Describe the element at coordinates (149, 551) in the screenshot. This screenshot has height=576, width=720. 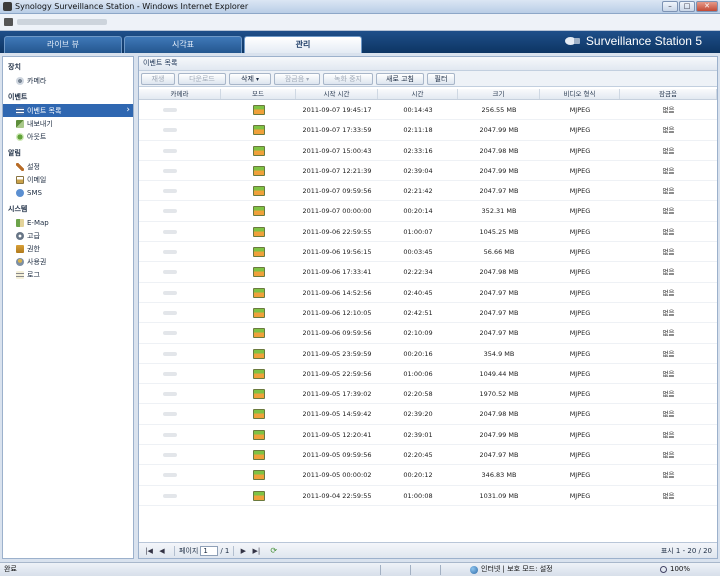
I see `first-page-button: |◀` at that location.